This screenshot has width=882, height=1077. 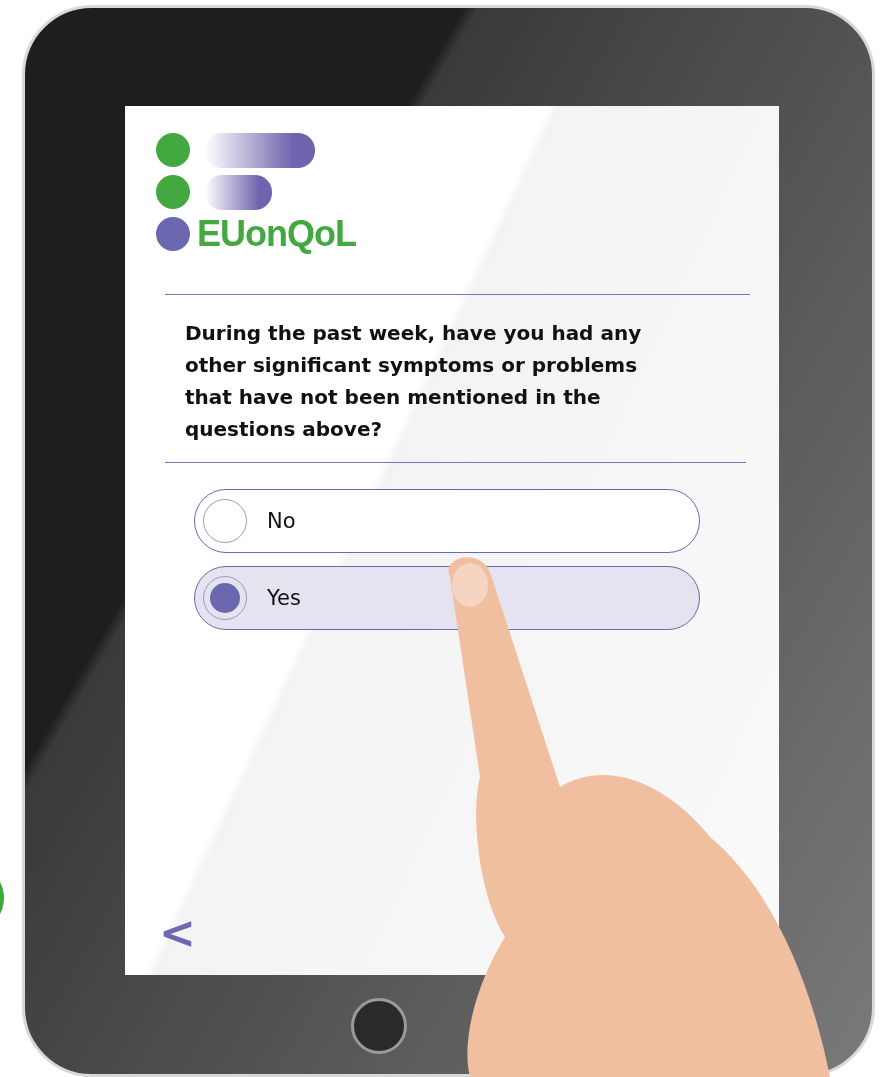 What do you see at coordinates (276, 234) in the screenshot?
I see `logo-text: EUonQoL` at bounding box center [276, 234].